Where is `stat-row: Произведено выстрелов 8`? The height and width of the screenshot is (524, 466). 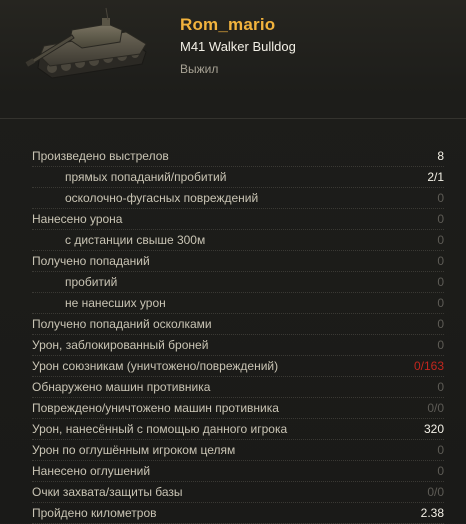 stat-row: Произведено выстрелов 8 is located at coordinates (238, 156).